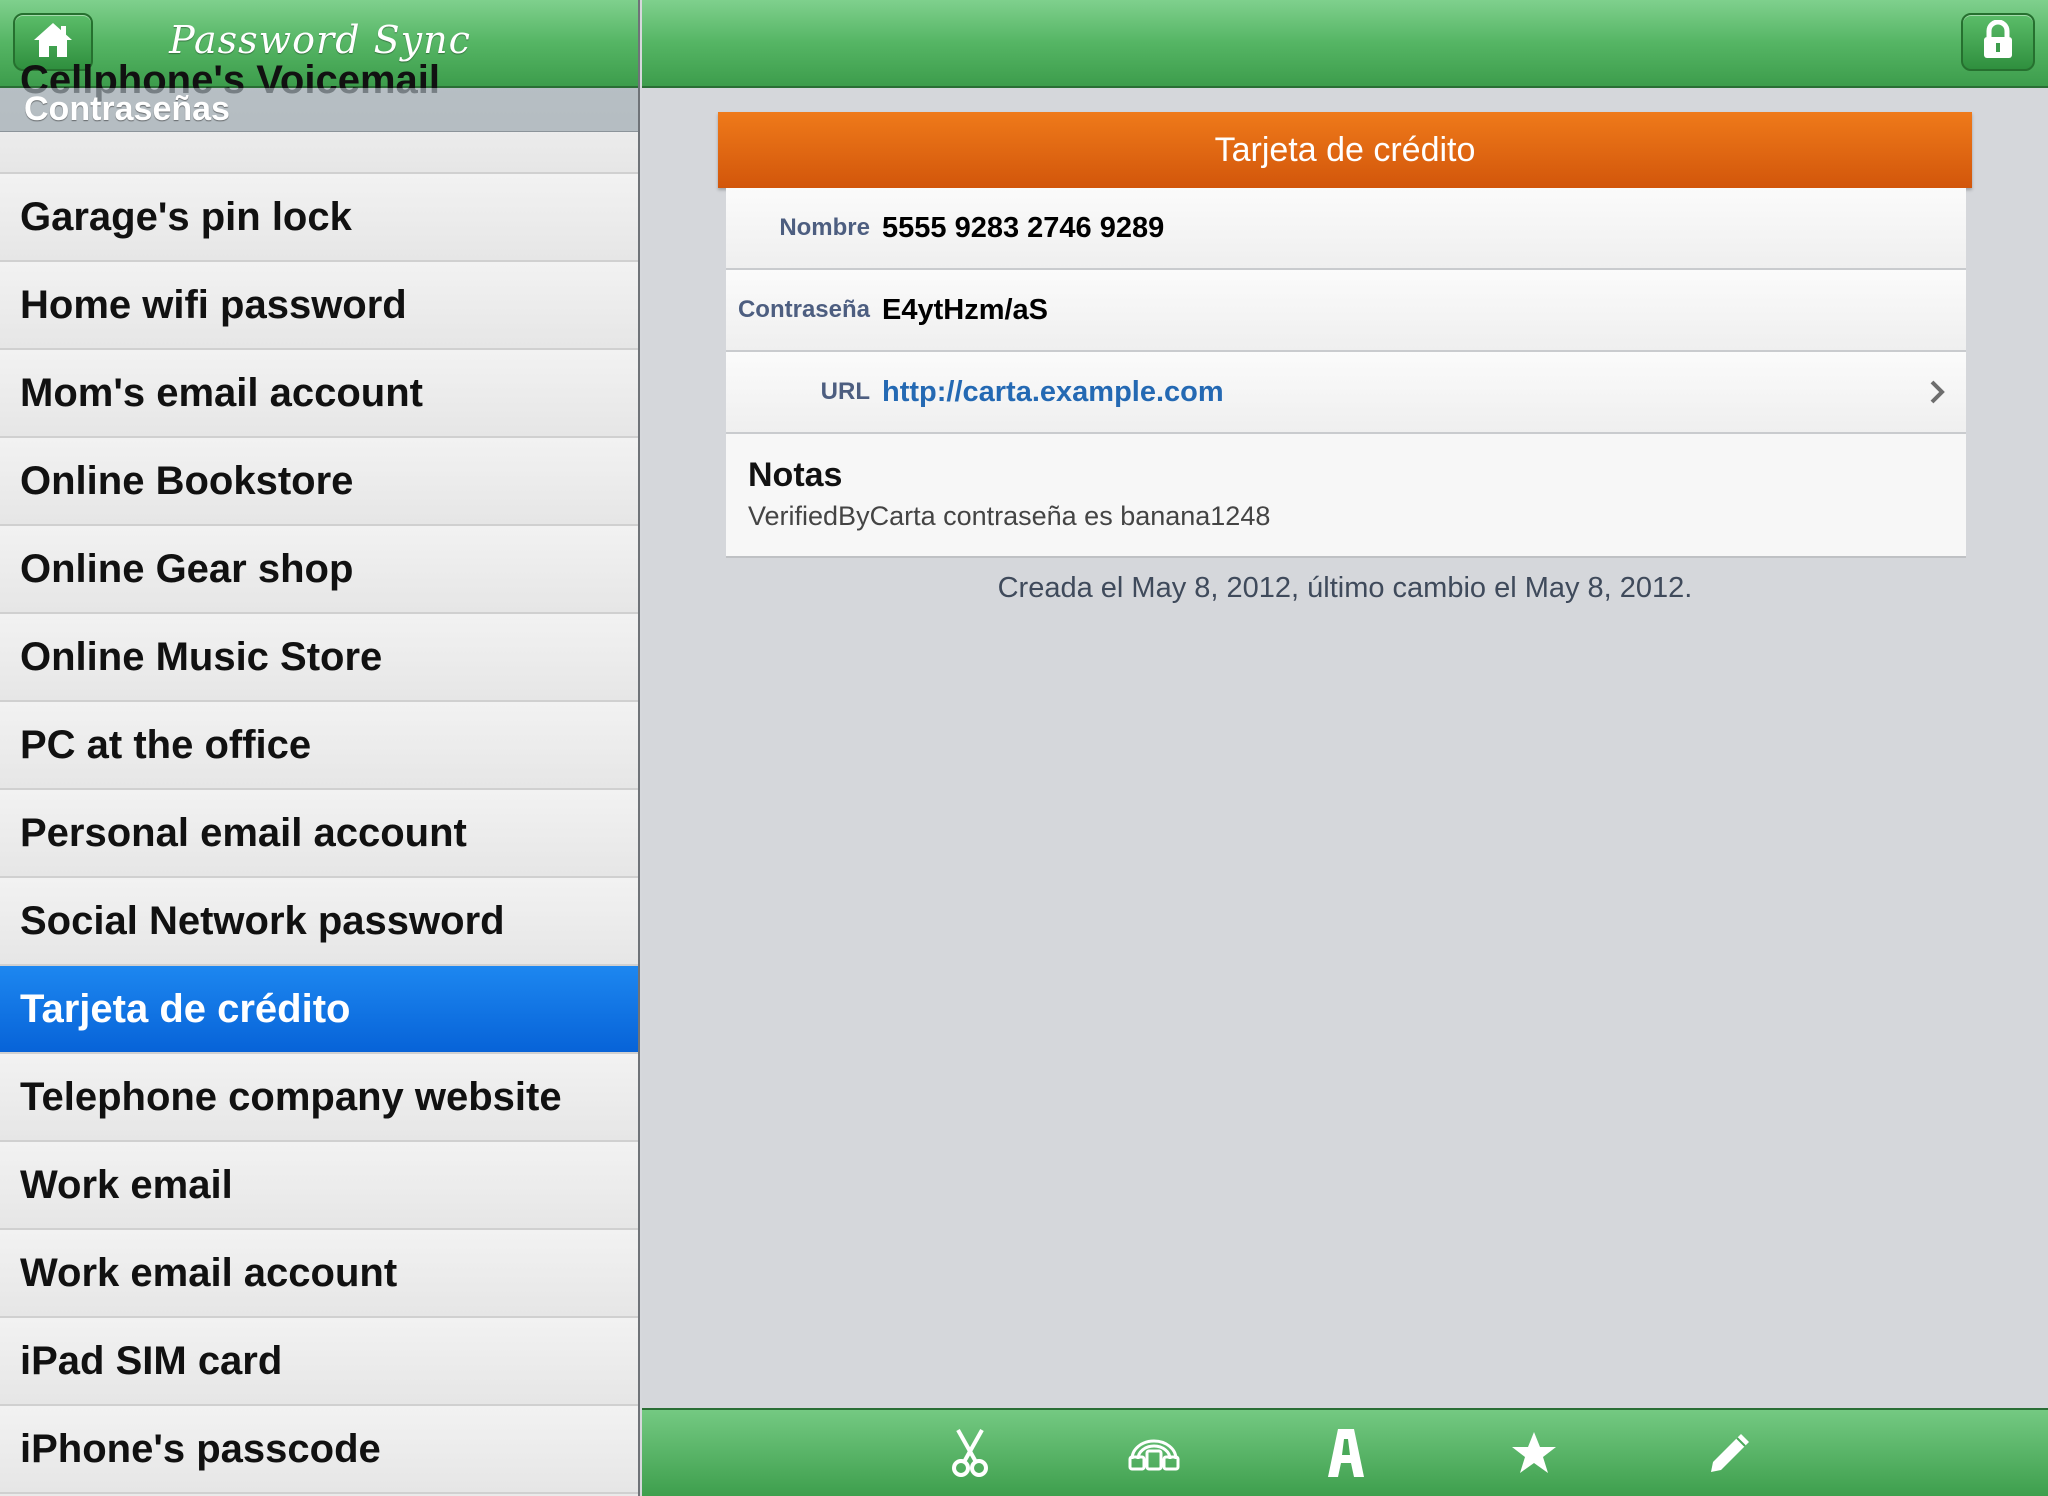 This screenshot has width=2048, height=1496. I want to click on favorite-button, so click(1534, 1455).